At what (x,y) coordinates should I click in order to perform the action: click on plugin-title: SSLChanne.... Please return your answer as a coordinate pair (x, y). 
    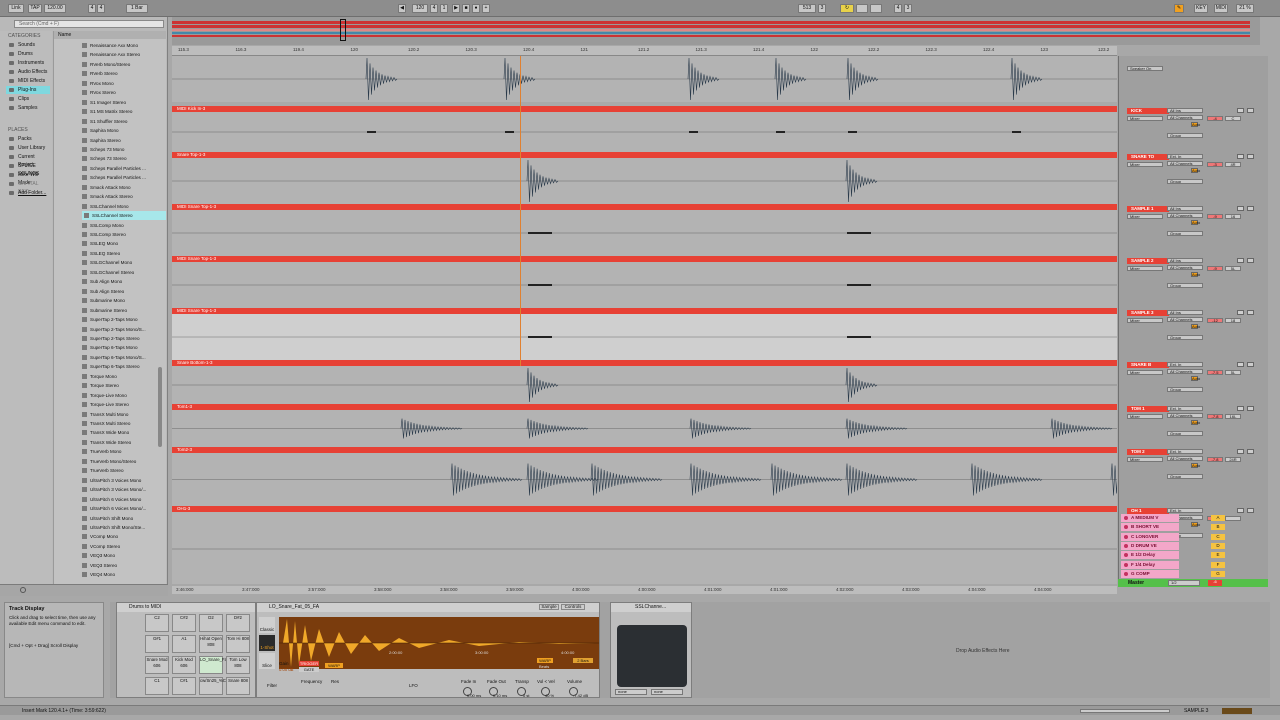
    Looking at the image, I should click on (651, 607).